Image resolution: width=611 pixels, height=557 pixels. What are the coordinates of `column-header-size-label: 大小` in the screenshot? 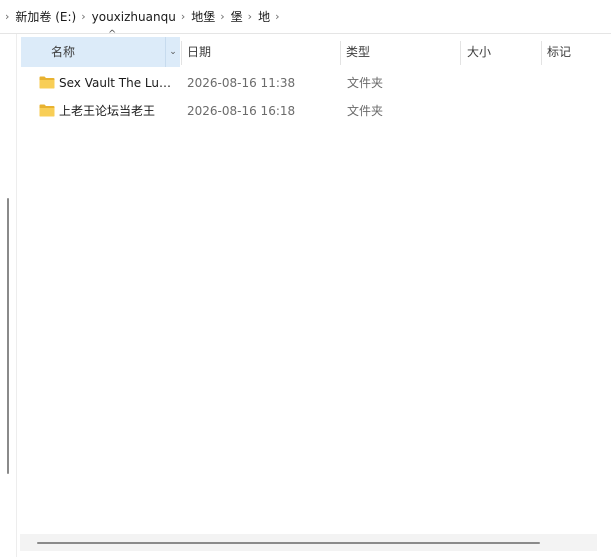 It's located at (479, 52).